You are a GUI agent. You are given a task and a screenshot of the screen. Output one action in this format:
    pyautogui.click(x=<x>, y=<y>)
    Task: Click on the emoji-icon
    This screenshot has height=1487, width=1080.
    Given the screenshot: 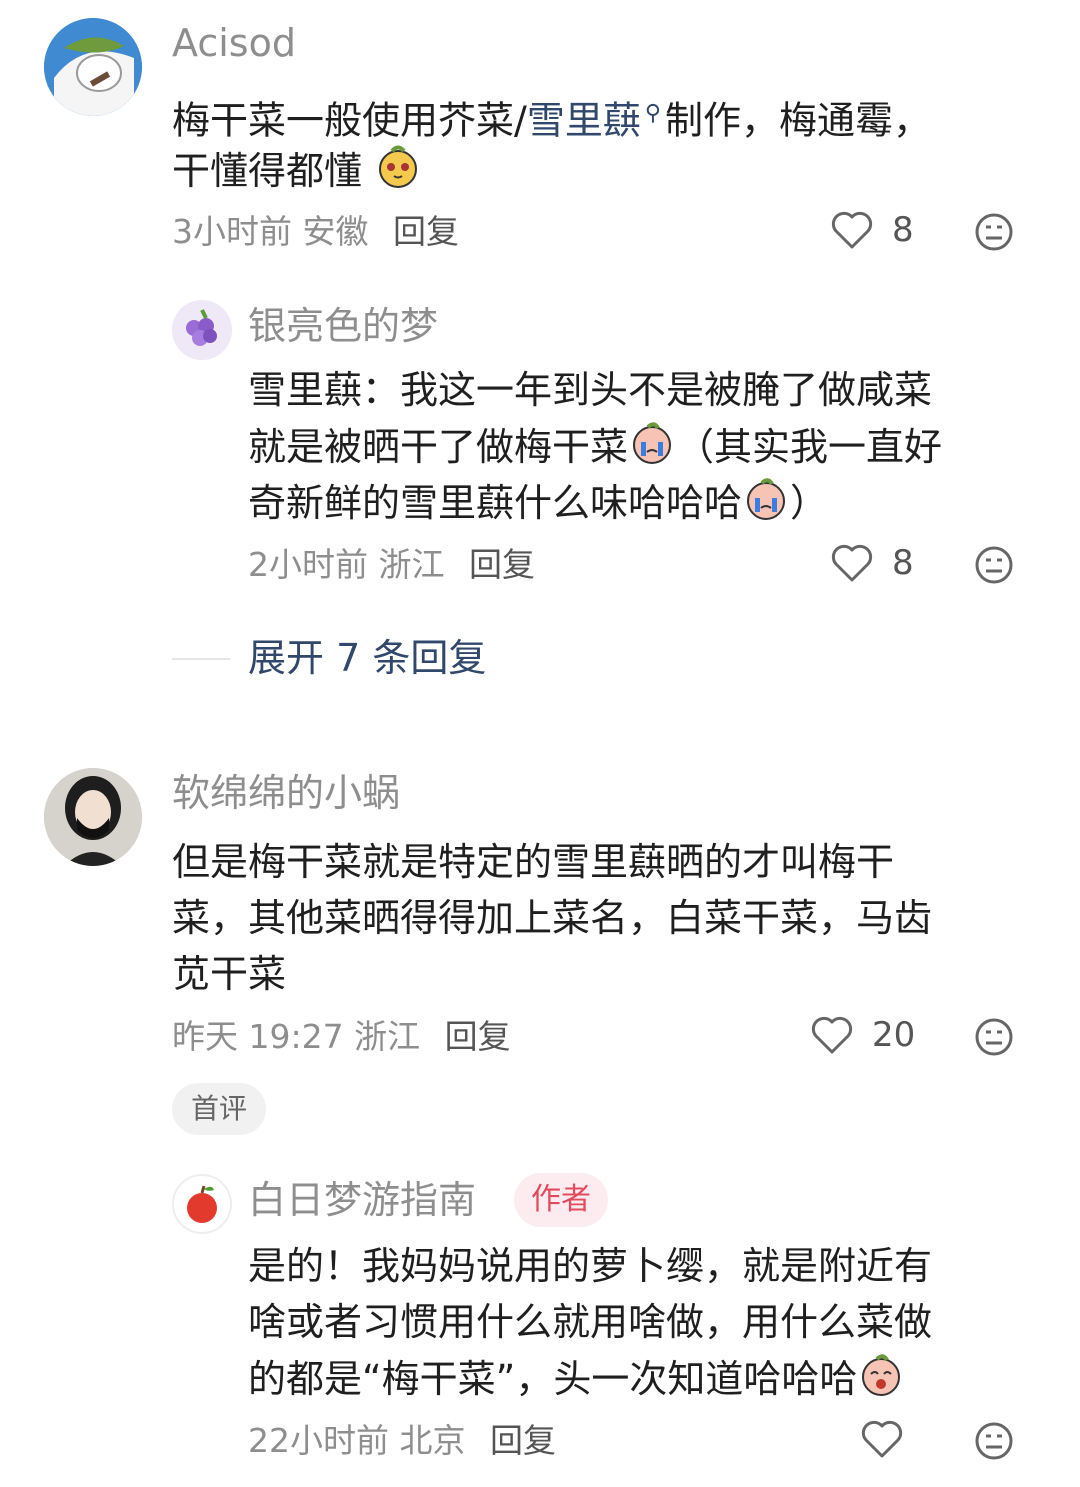 What is the action you would take?
    pyautogui.click(x=398, y=173)
    